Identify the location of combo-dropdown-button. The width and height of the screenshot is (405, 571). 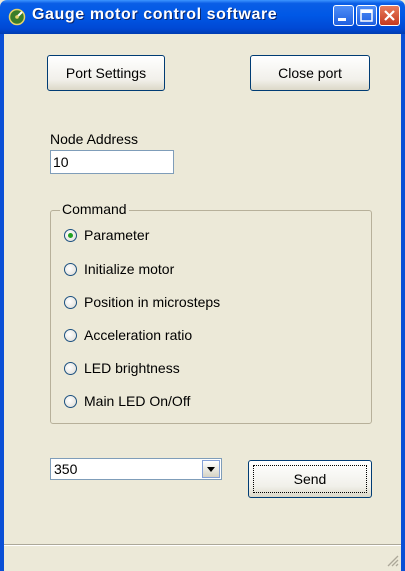
(211, 469).